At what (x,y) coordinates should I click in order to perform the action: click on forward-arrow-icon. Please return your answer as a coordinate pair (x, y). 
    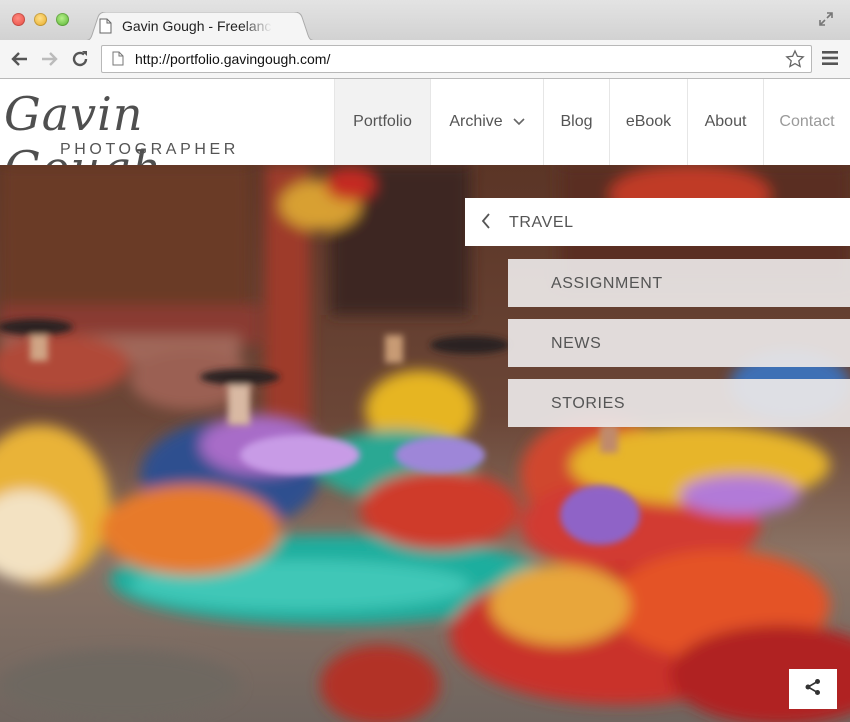
    Looking at the image, I should click on (49, 59).